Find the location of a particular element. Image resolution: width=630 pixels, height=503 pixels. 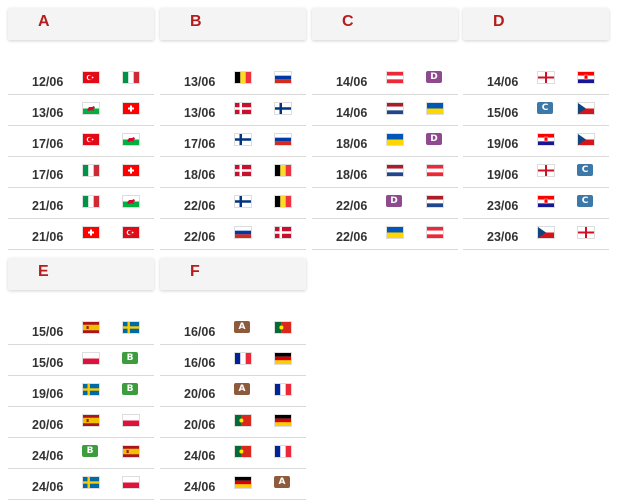

match-row: 15/06 B is located at coordinates (81, 360).